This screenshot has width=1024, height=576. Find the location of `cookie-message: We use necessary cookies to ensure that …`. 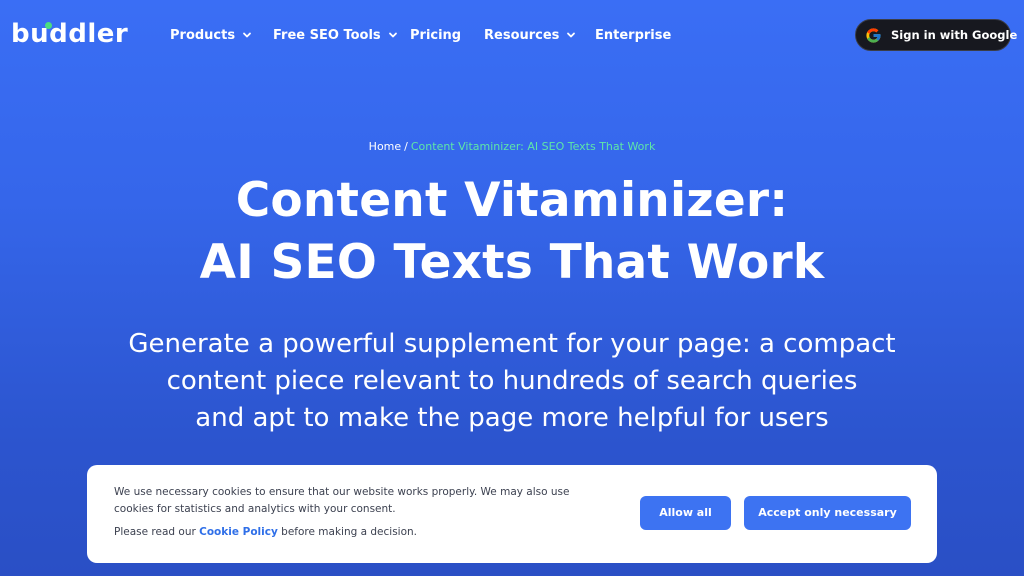

cookie-message: We use necessary cookies to ensure that … is located at coordinates (359, 512).